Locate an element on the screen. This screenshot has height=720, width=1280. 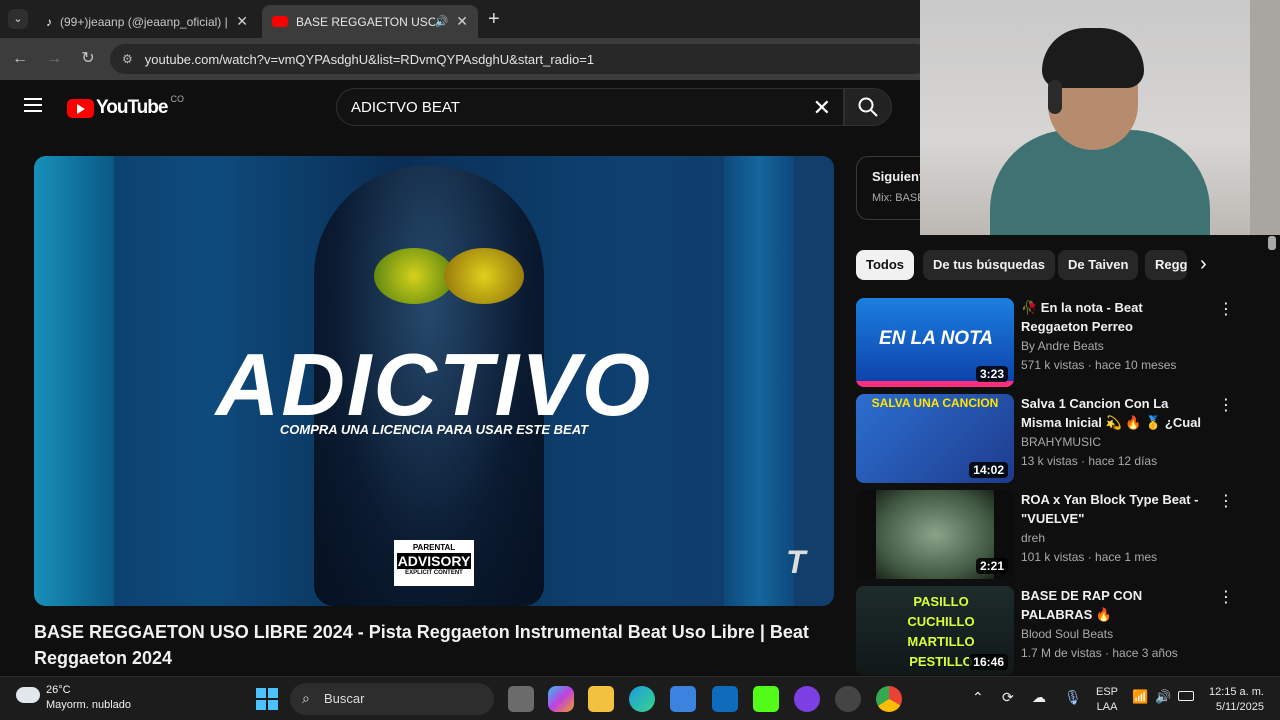
weather-temp: 26°C is located at coordinates (58, 690).